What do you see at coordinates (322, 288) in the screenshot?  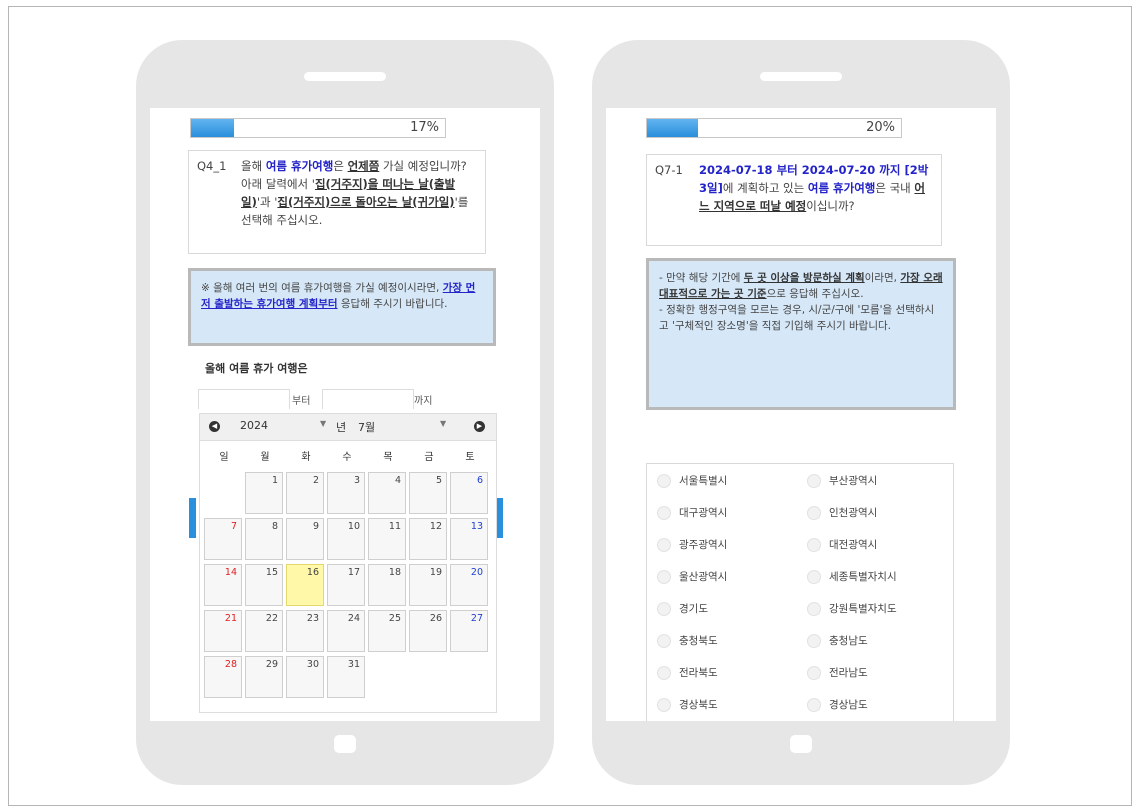 I see `notice-text: ※ 올해 여러 번의 여름 휴가여행을 가실 예정이시라면,` at bounding box center [322, 288].